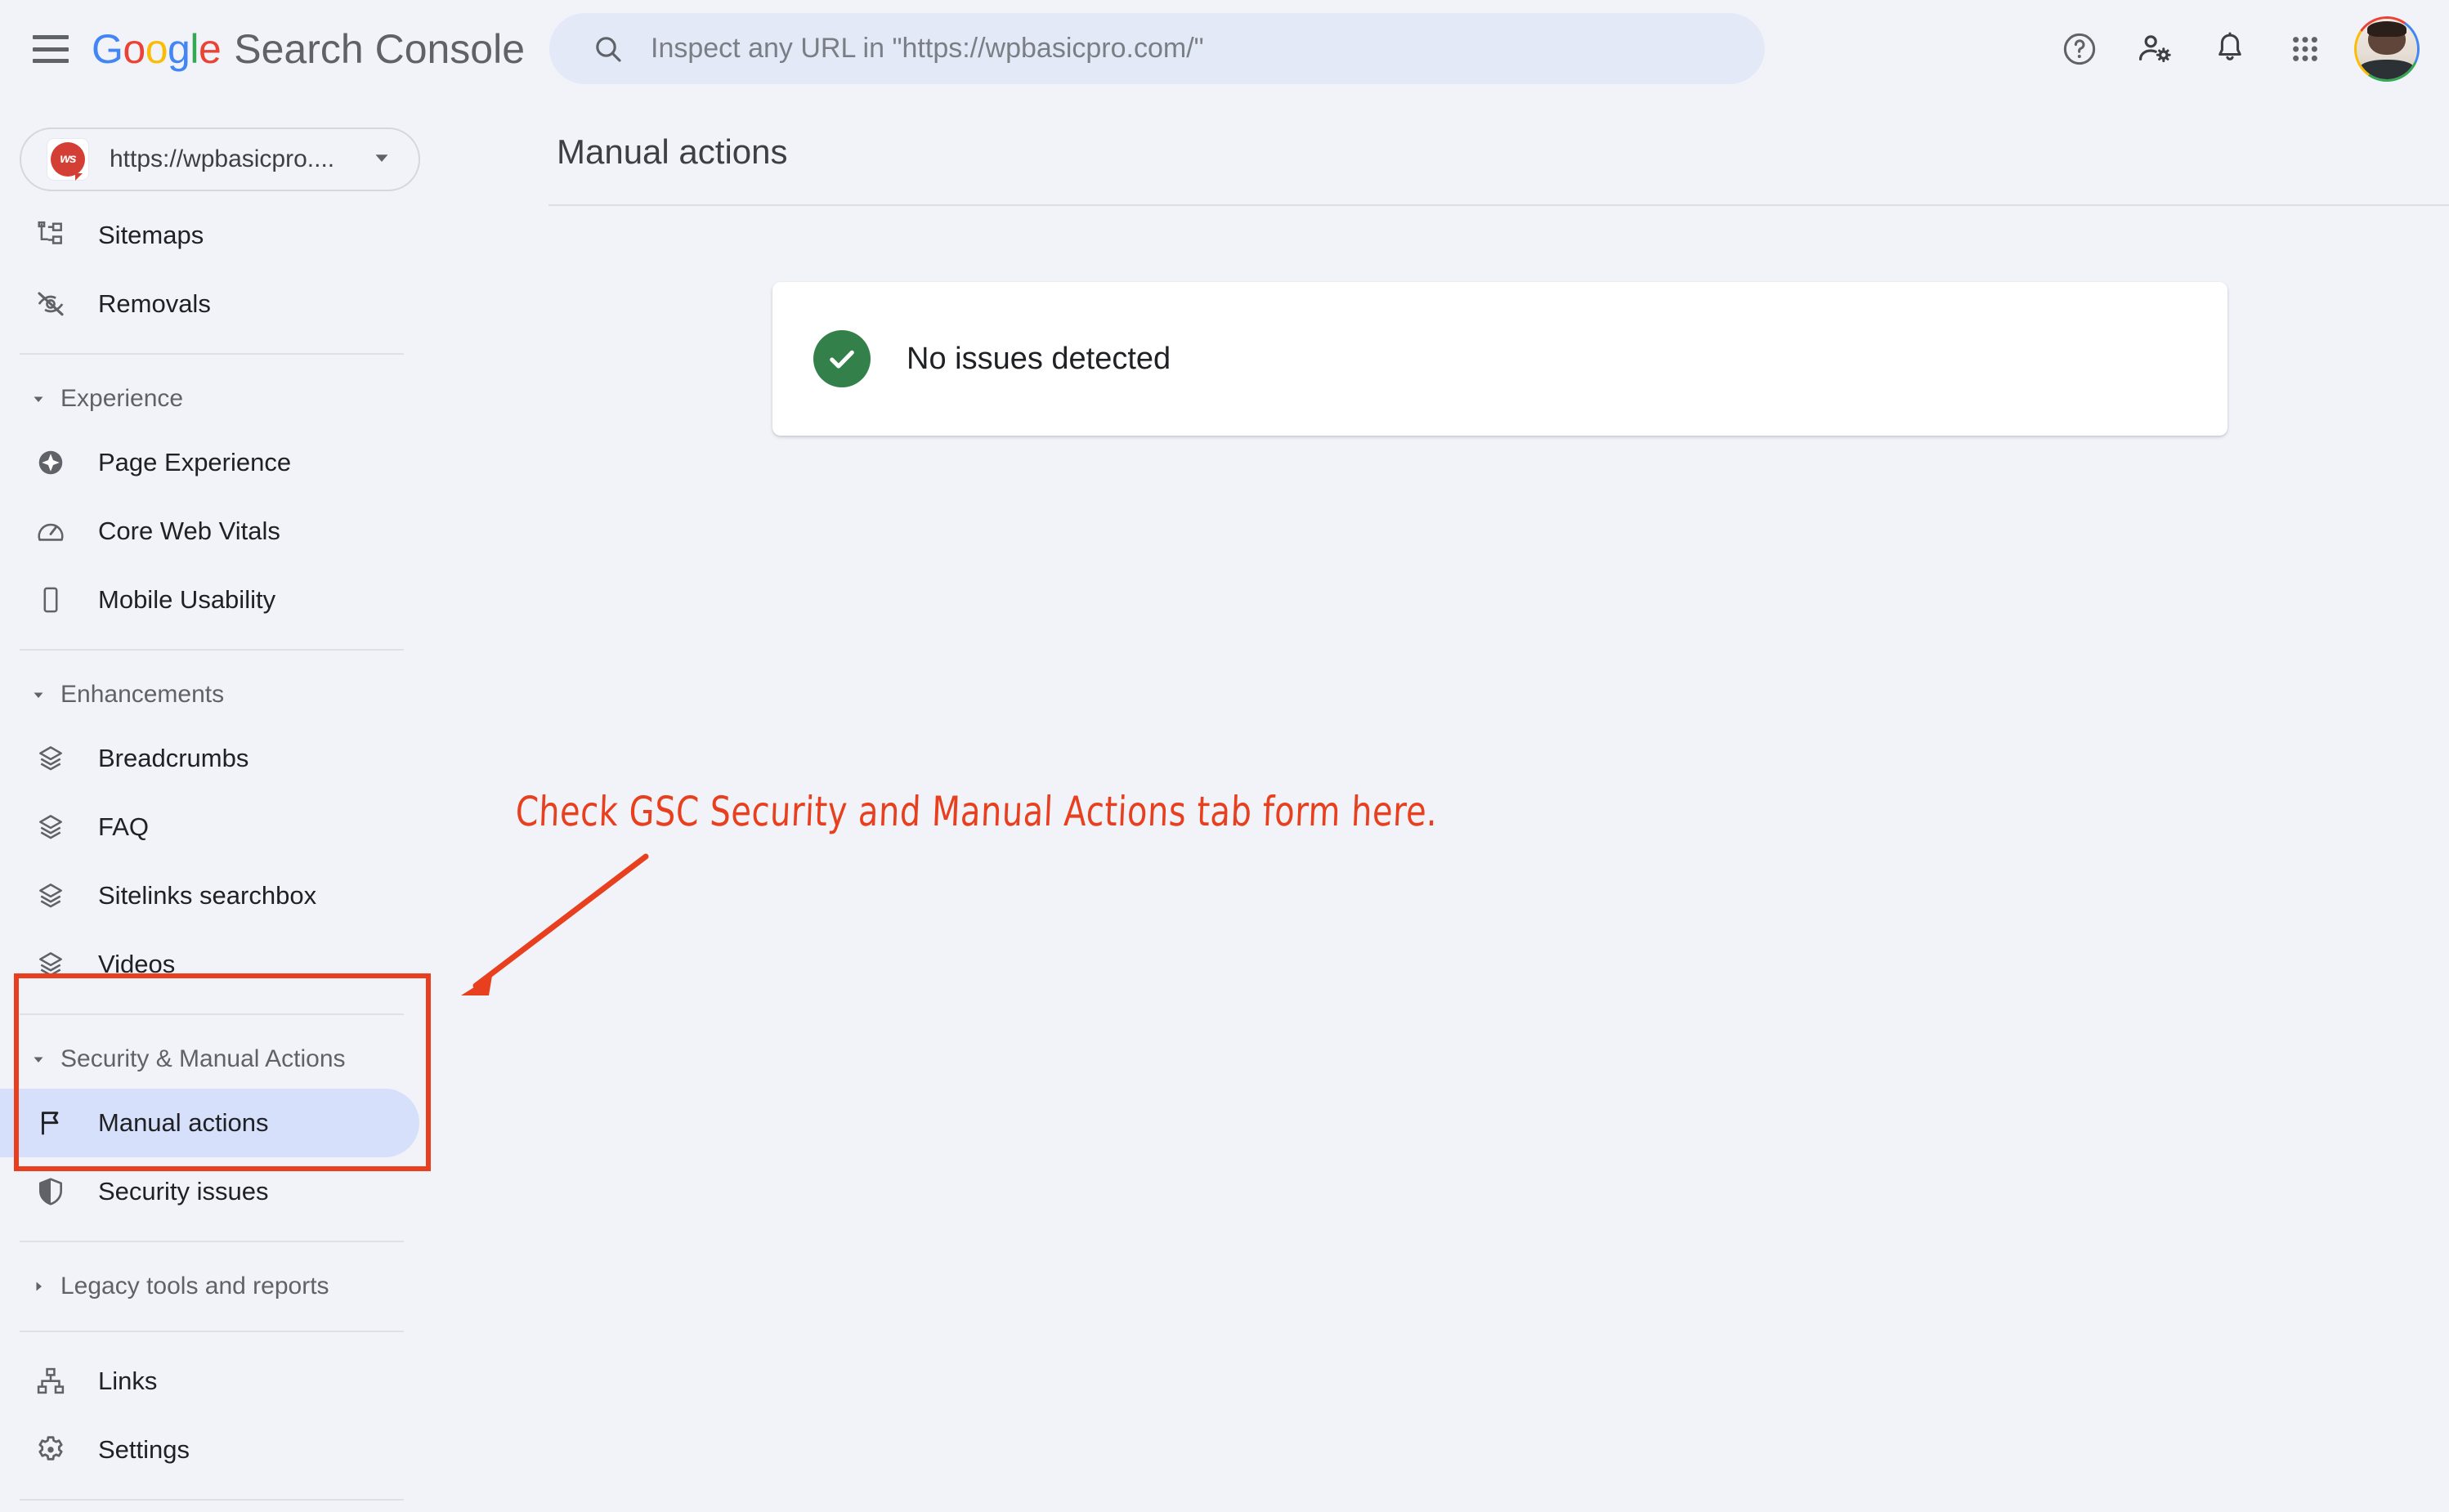 The image size is (2449, 1512). Describe the element at coordinates (51, 1450) in the screenshot. I see `gear-icon` at that location.